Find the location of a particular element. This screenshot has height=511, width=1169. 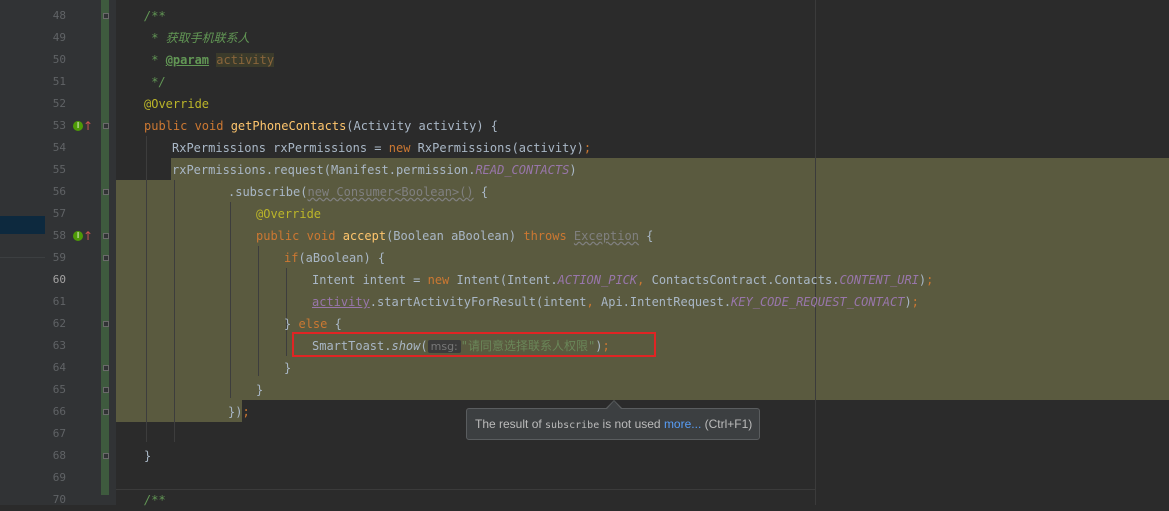

line-number: 52 is located at coordinates (59, 103).